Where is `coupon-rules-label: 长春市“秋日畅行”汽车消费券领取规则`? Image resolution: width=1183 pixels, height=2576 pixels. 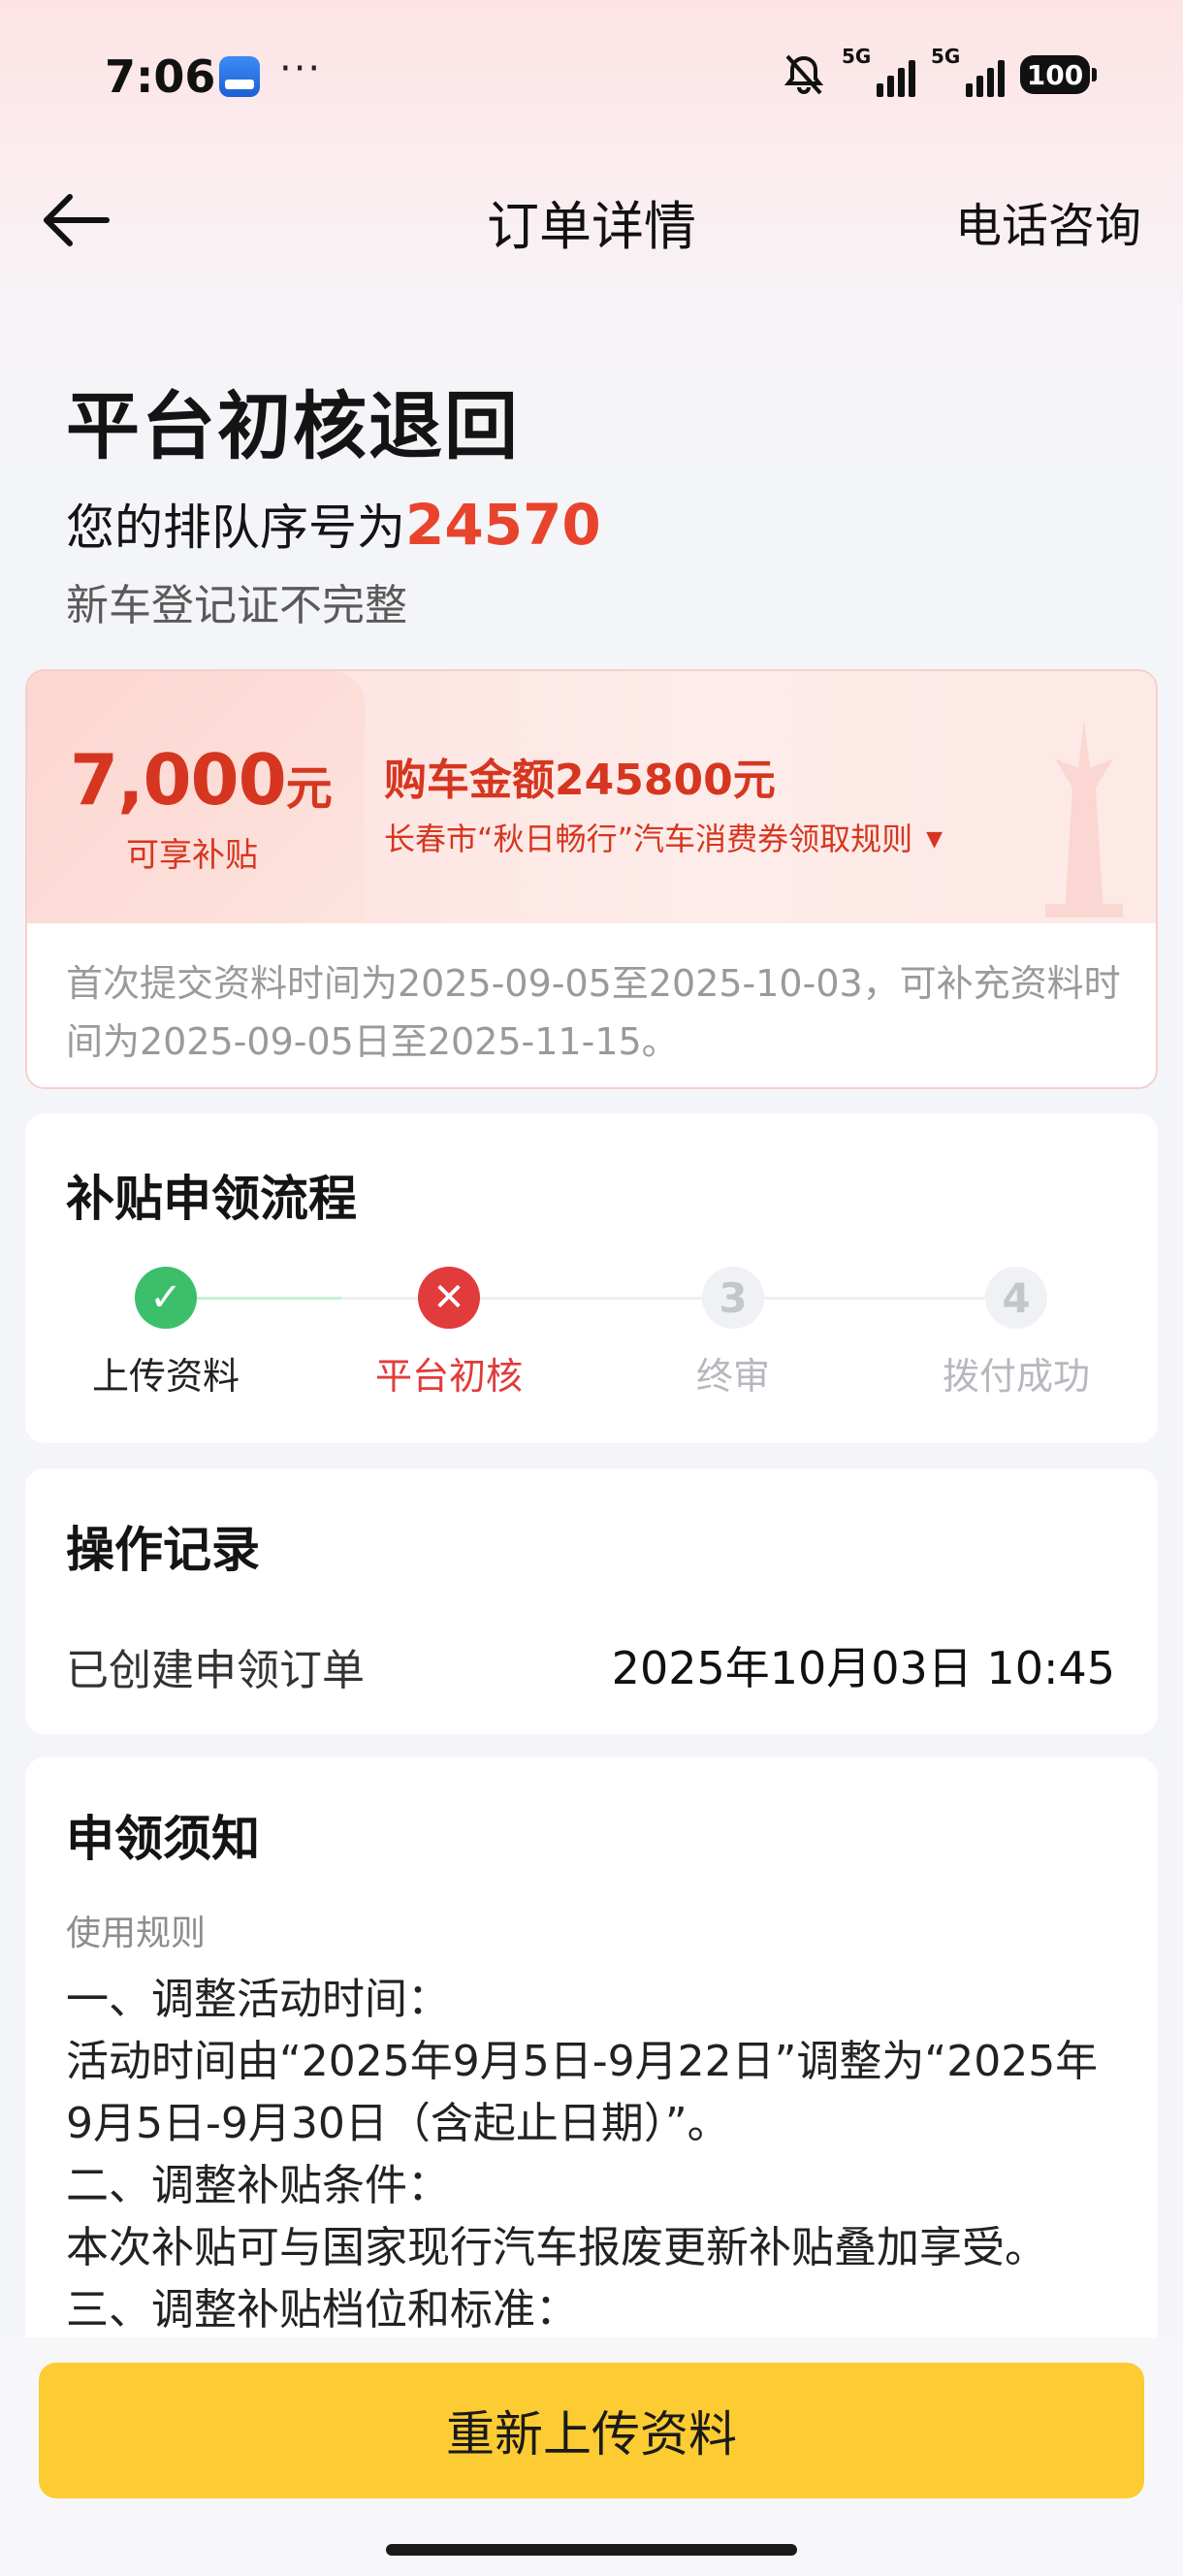
coupon-rules-label: 长春市“秋日畅行”汽车消费券领取规则 is located at coordinates (648, 839).